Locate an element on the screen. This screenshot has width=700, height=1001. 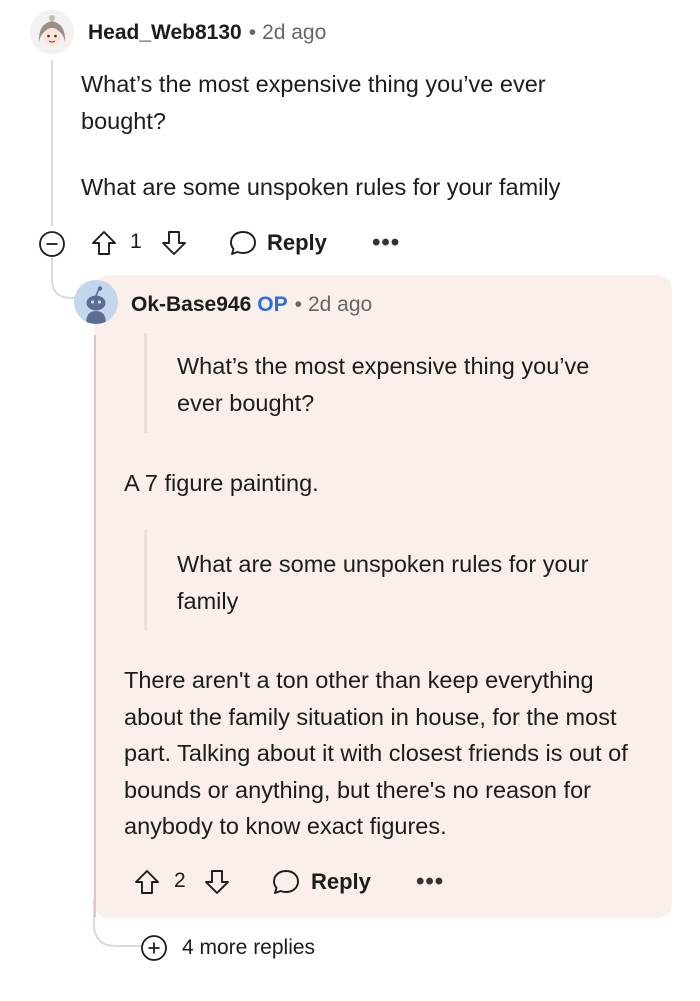
reply-downvote-button is located at coordinates (217, 882).